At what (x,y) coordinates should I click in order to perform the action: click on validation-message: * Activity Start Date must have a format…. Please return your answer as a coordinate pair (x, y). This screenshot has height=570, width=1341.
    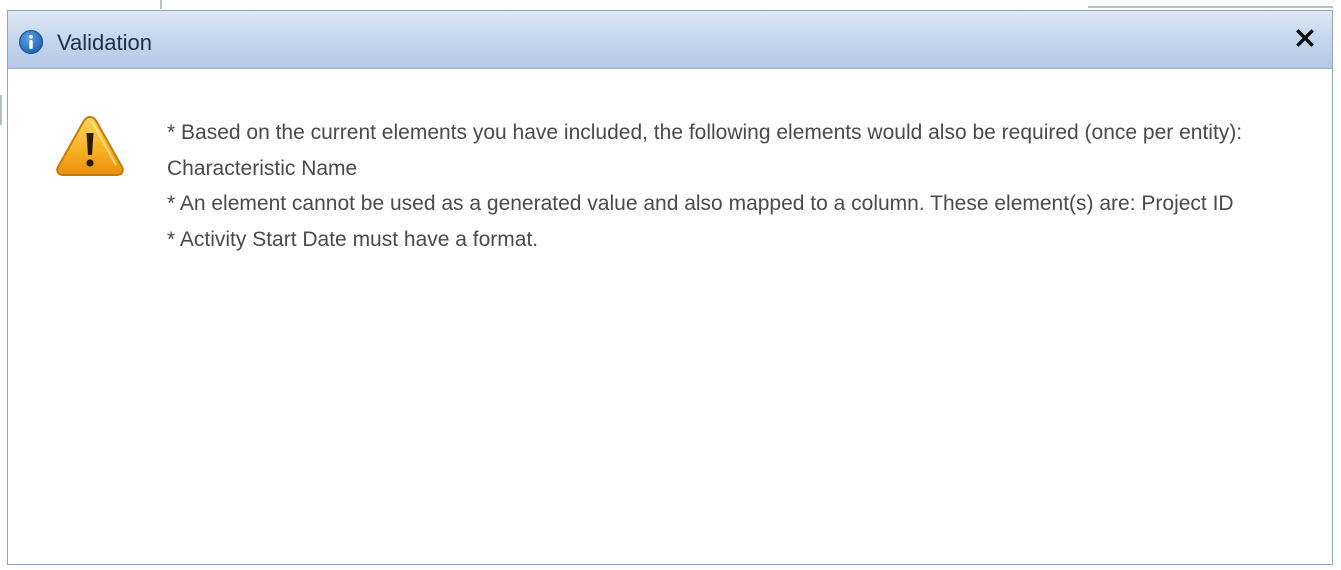
    Looking at the image, I should click on (353, 239).